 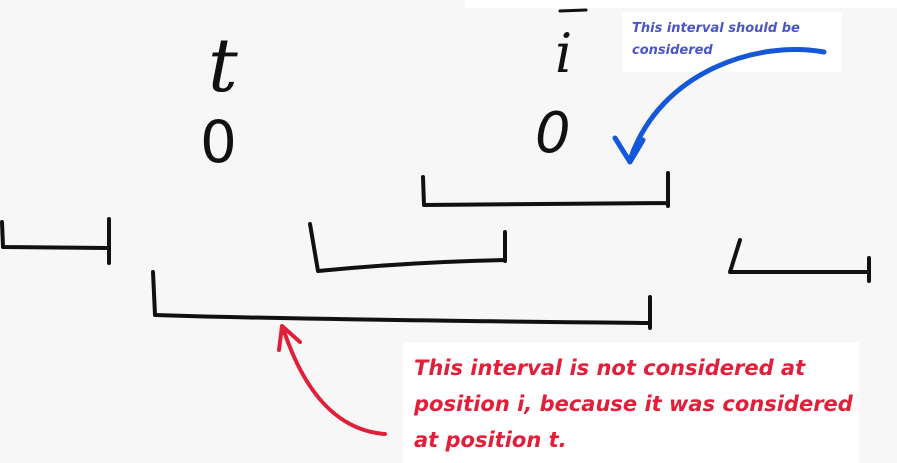 What do you see at coordinates (727, 105) in the screenshot?
I see `blue-arrow` at bounding box center [727, 105].